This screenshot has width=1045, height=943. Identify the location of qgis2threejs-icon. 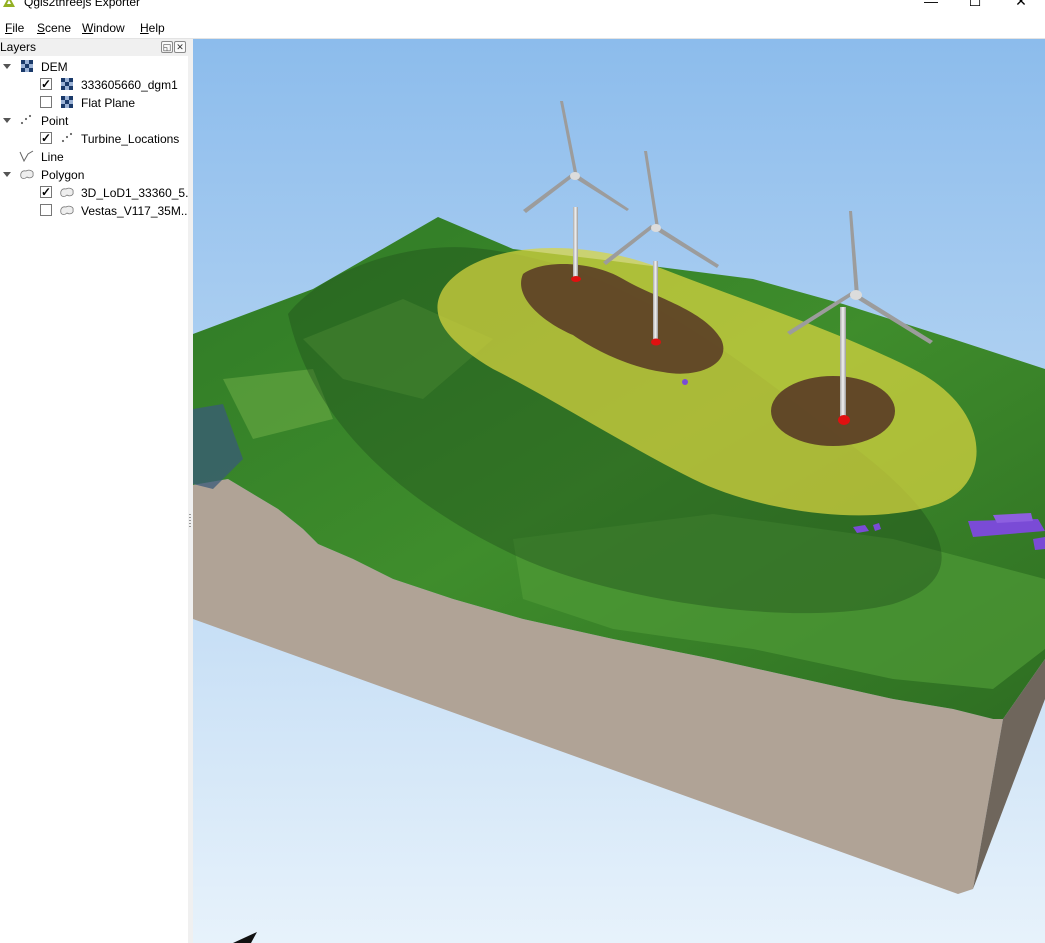
(9, 3).